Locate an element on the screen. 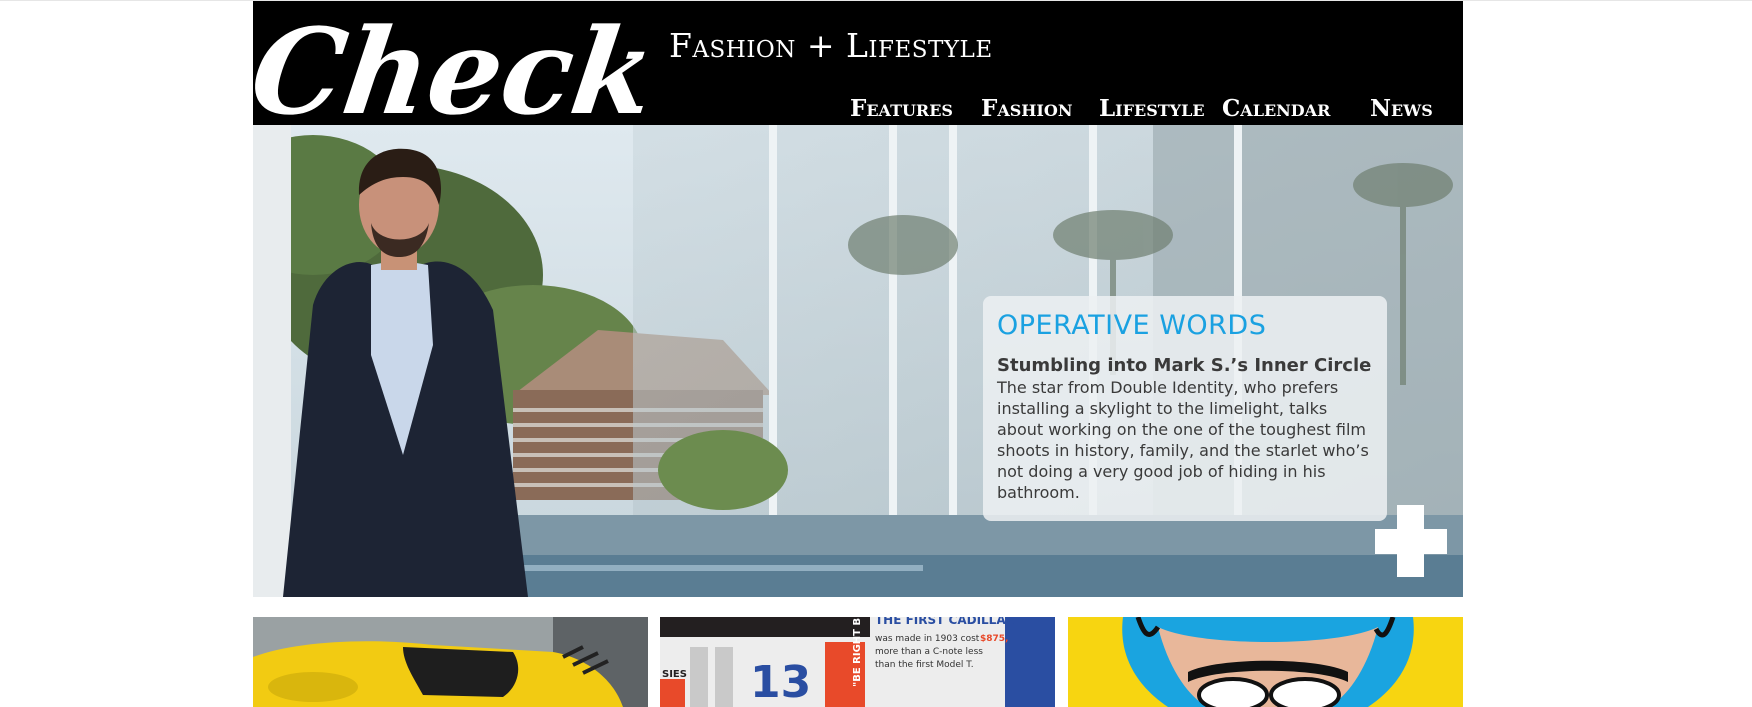 The image size is (1752, 707). plus-icon is located at coordinates (1411, 541).